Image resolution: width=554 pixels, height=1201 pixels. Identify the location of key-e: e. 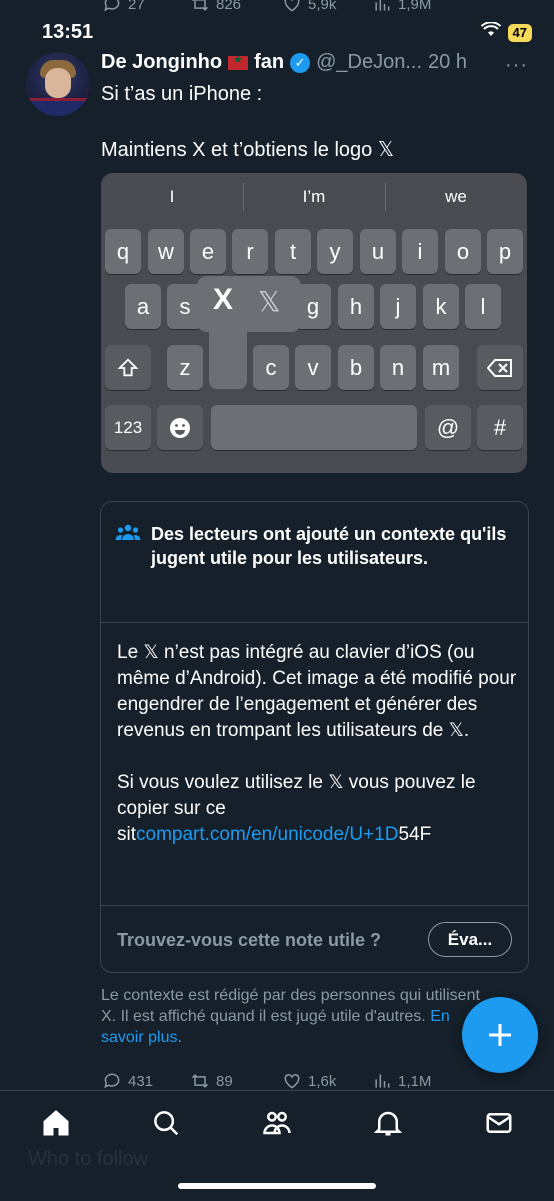
(208, 251).